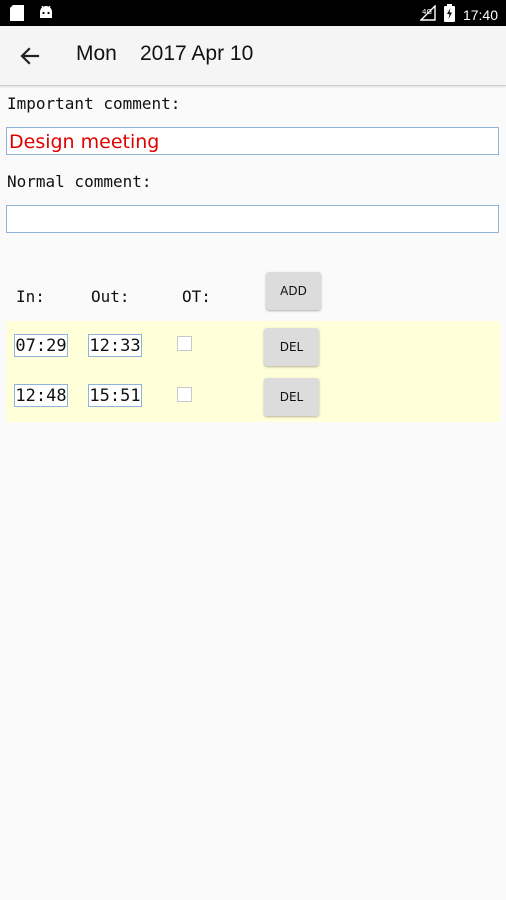 This screenshot has height=900, width=506. What do you see at coordinates (79, 181) in the screenshot?
I see `normal-comment-label: Normal comment:` at bounding box center [79, 181].